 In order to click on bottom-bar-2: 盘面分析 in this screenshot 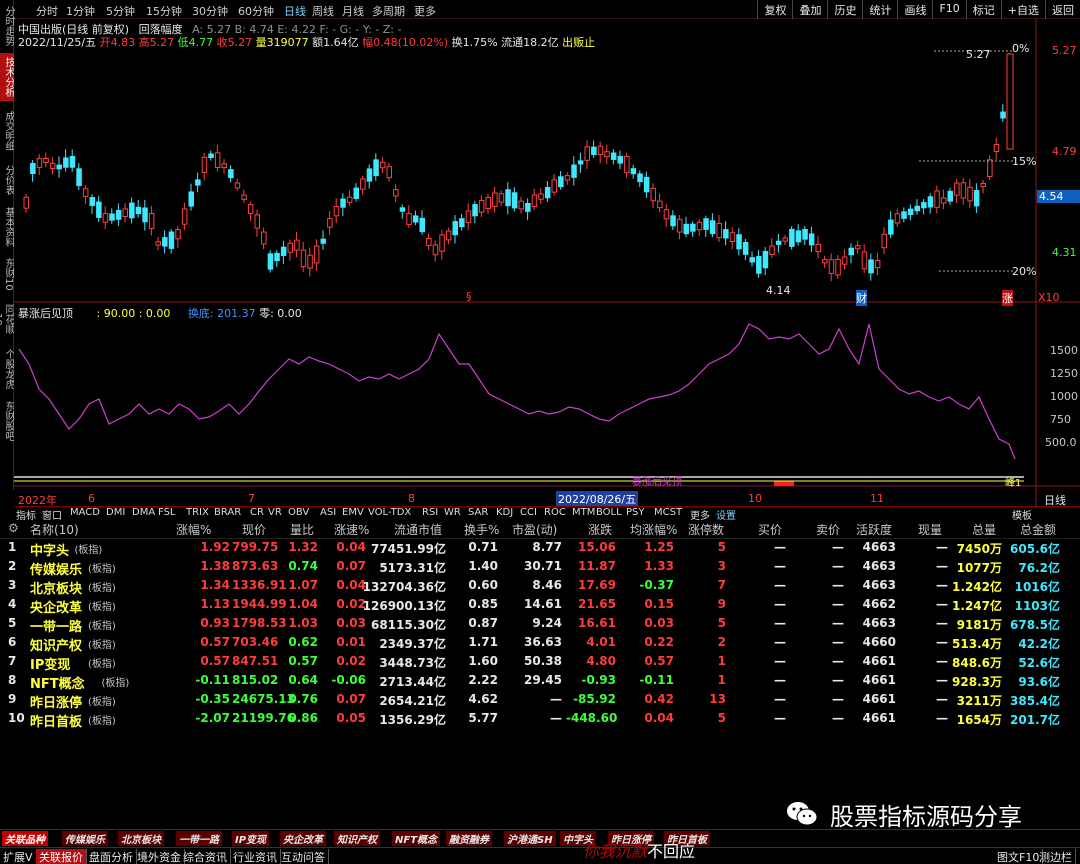, I will do `click(111, 856)`.